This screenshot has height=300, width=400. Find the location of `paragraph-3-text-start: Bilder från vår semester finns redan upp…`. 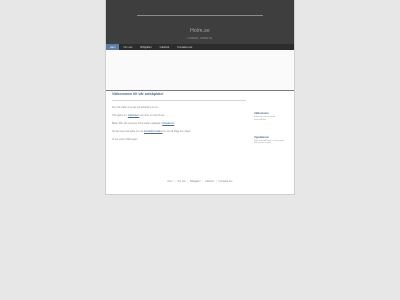

paragraph-3-text-start: Bilder från vår semester finns redan upp… is located at coordinates (137, 123).